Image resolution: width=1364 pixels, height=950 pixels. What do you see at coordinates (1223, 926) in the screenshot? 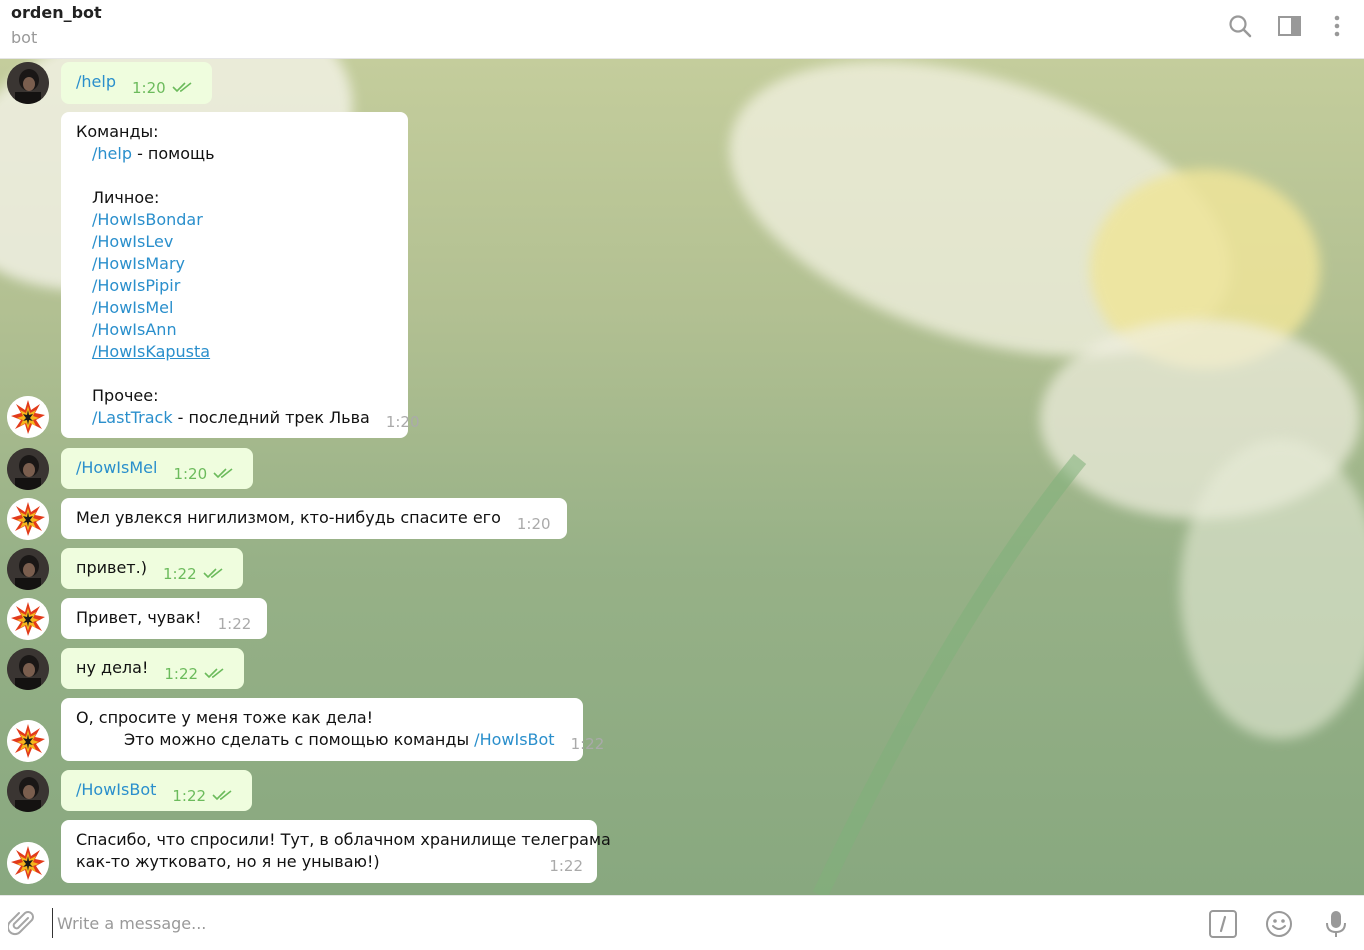
I see `commands-icon` at bounding box center [1223, 926].